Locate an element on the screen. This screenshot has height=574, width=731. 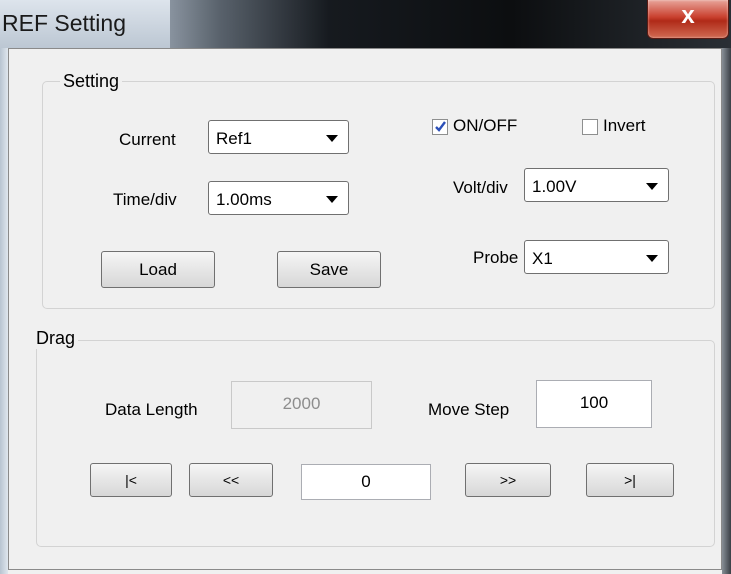
save-button: Save is located at coordinates (329, 269).